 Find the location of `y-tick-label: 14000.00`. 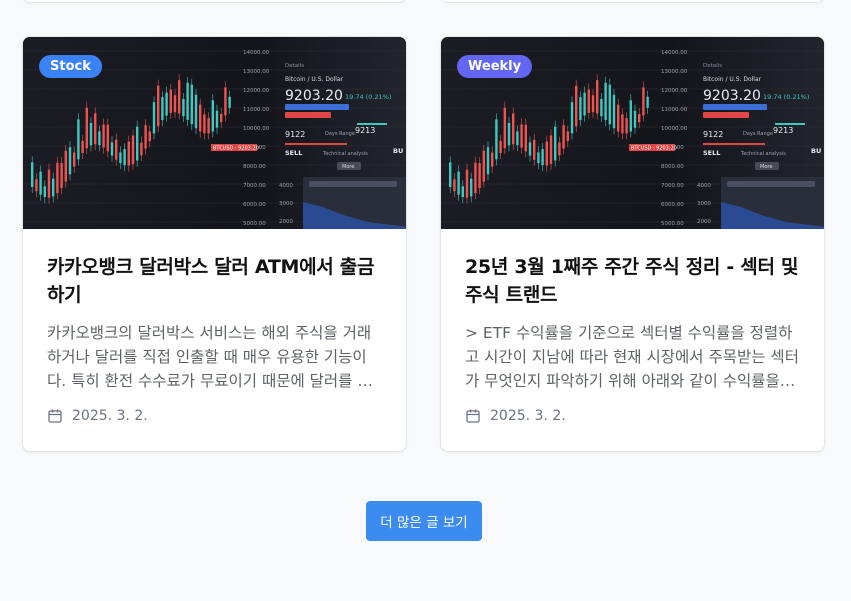

y-tick-label: 14000.00 is located at coordinates (256, 53).